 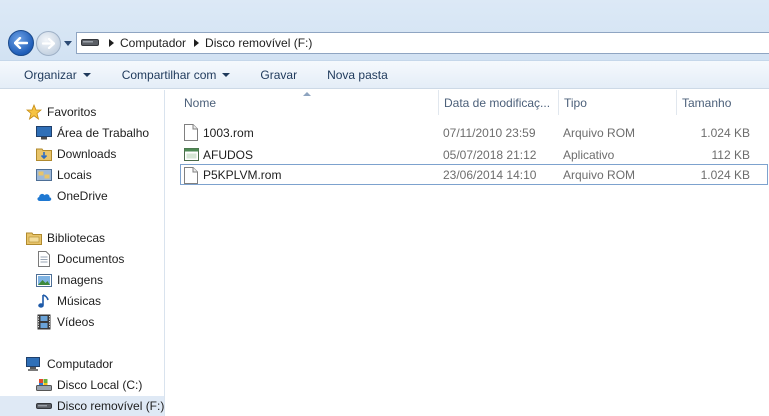 I want to click on downloads-folder-icon, so click(x=44, y=154).